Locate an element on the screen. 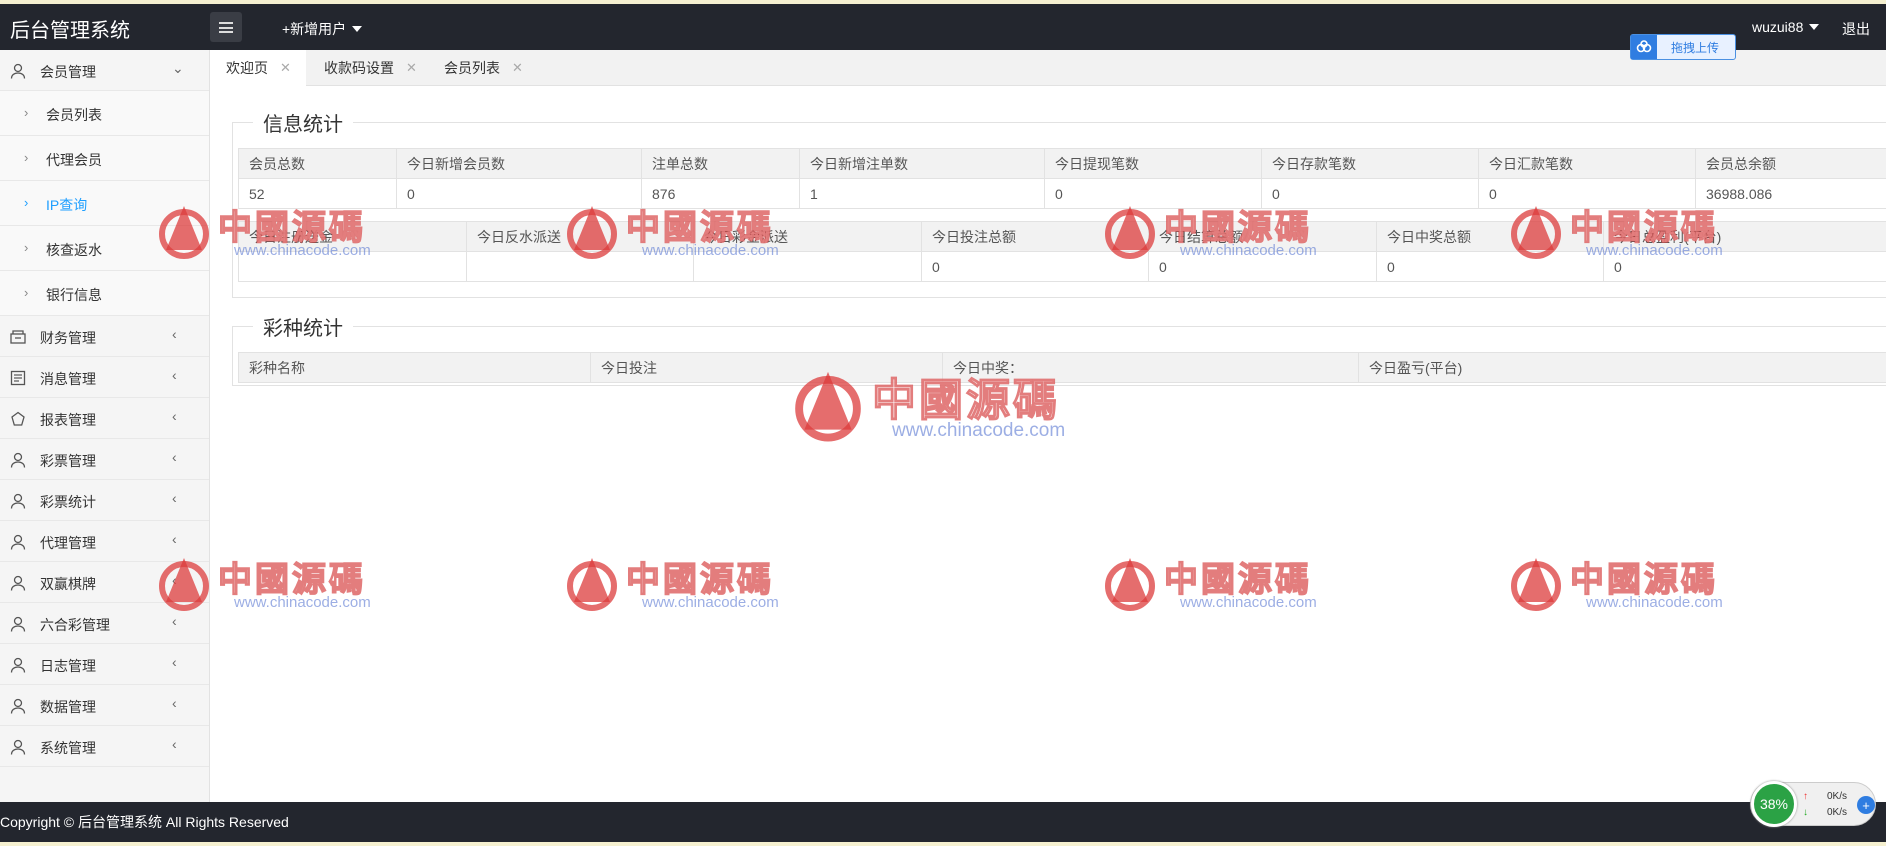 Image resolution: width=1886 pixels, height=846 pixels. logout-link: 退出 is located at coordinates (1856, 29).